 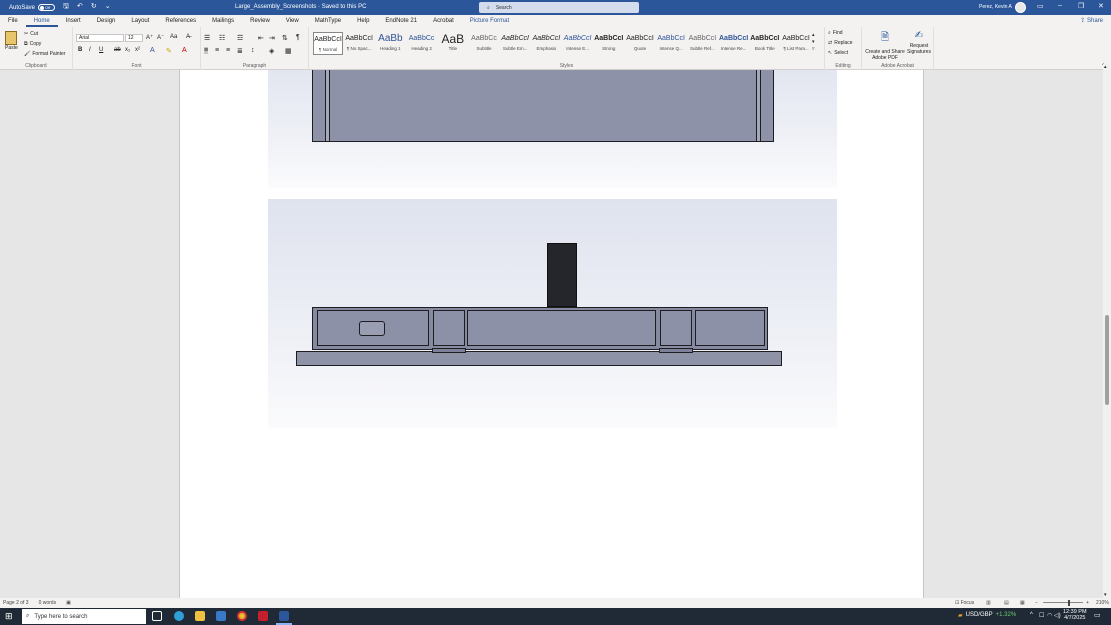 I want to click on style-subtitle: AaBbCc Subtitle, so click(x=484, y=43).